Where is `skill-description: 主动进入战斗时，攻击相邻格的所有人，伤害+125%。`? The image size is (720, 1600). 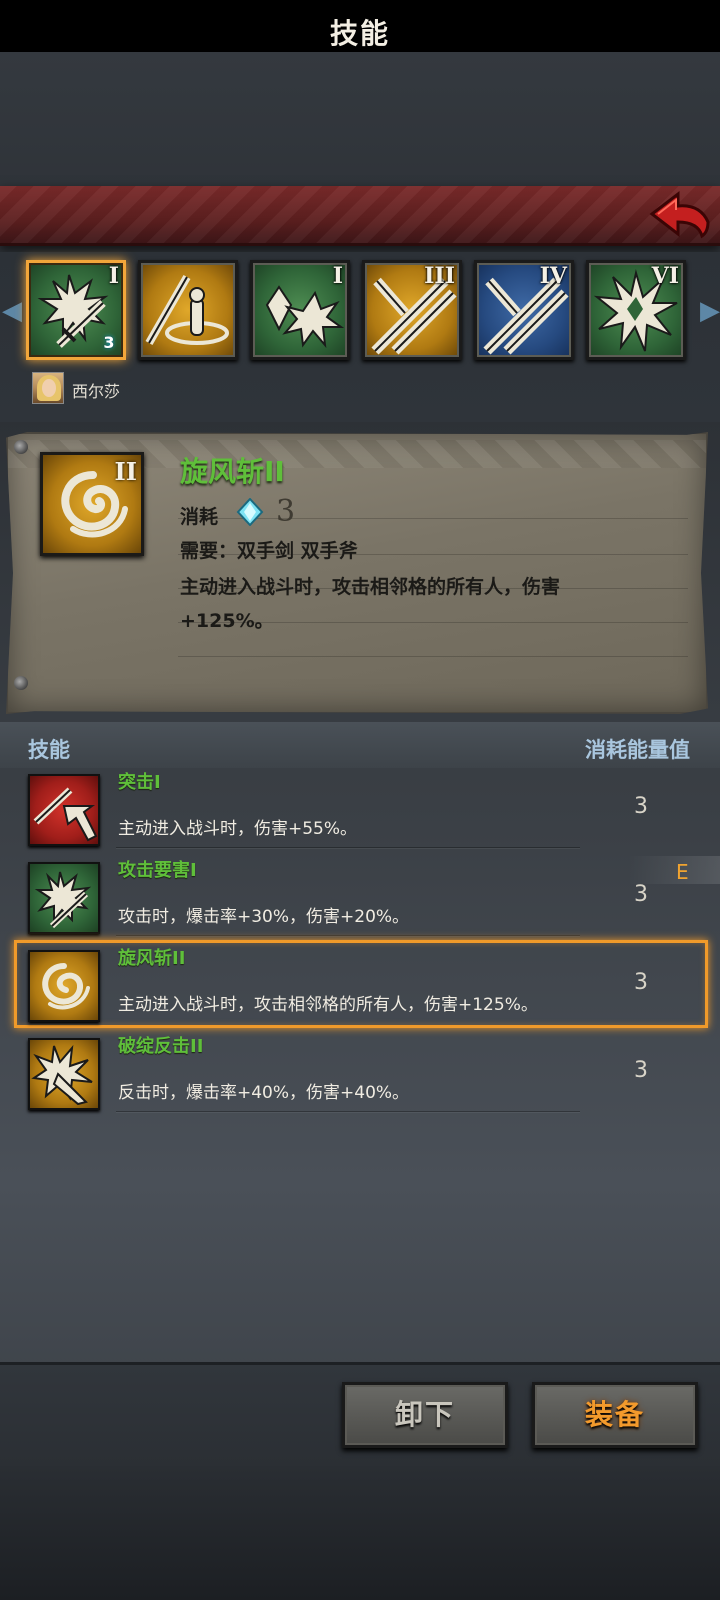 skill-description: 主动进入战斗时，攻击相邻格的所有人，伤害+125%。 is located at coordinates (370, 604).